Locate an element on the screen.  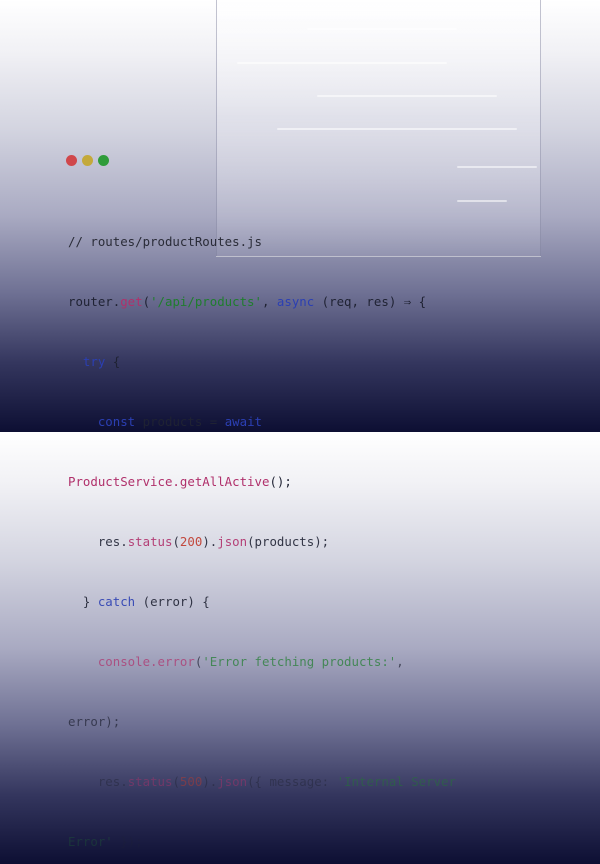
code-token: { is located at coordinates (113, 361).